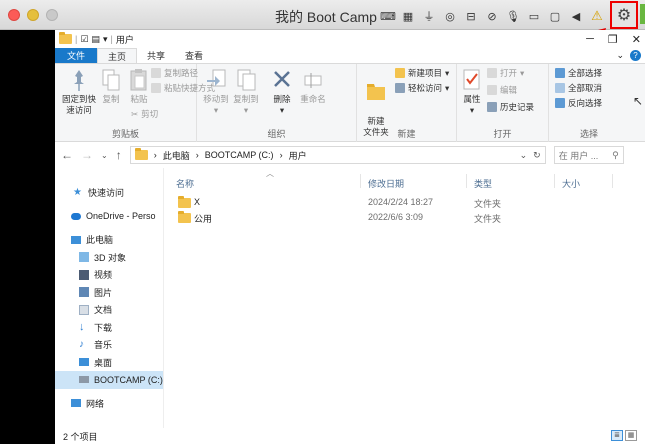 The height and width of the screenshot is (444, 645). I want to click on music-icon: ♪, so click(81, 344).